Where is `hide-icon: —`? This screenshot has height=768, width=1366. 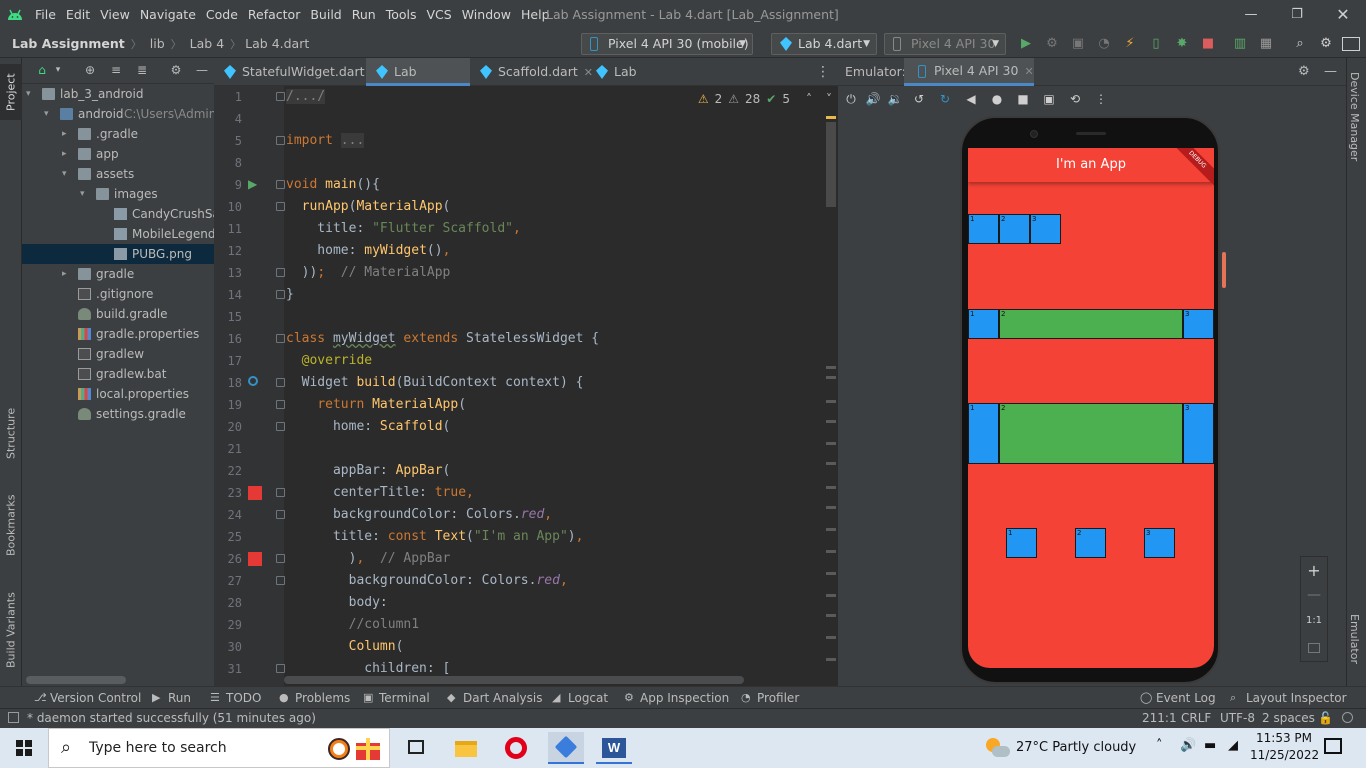
hide-icon: — is located at coordinates (1330, 72).